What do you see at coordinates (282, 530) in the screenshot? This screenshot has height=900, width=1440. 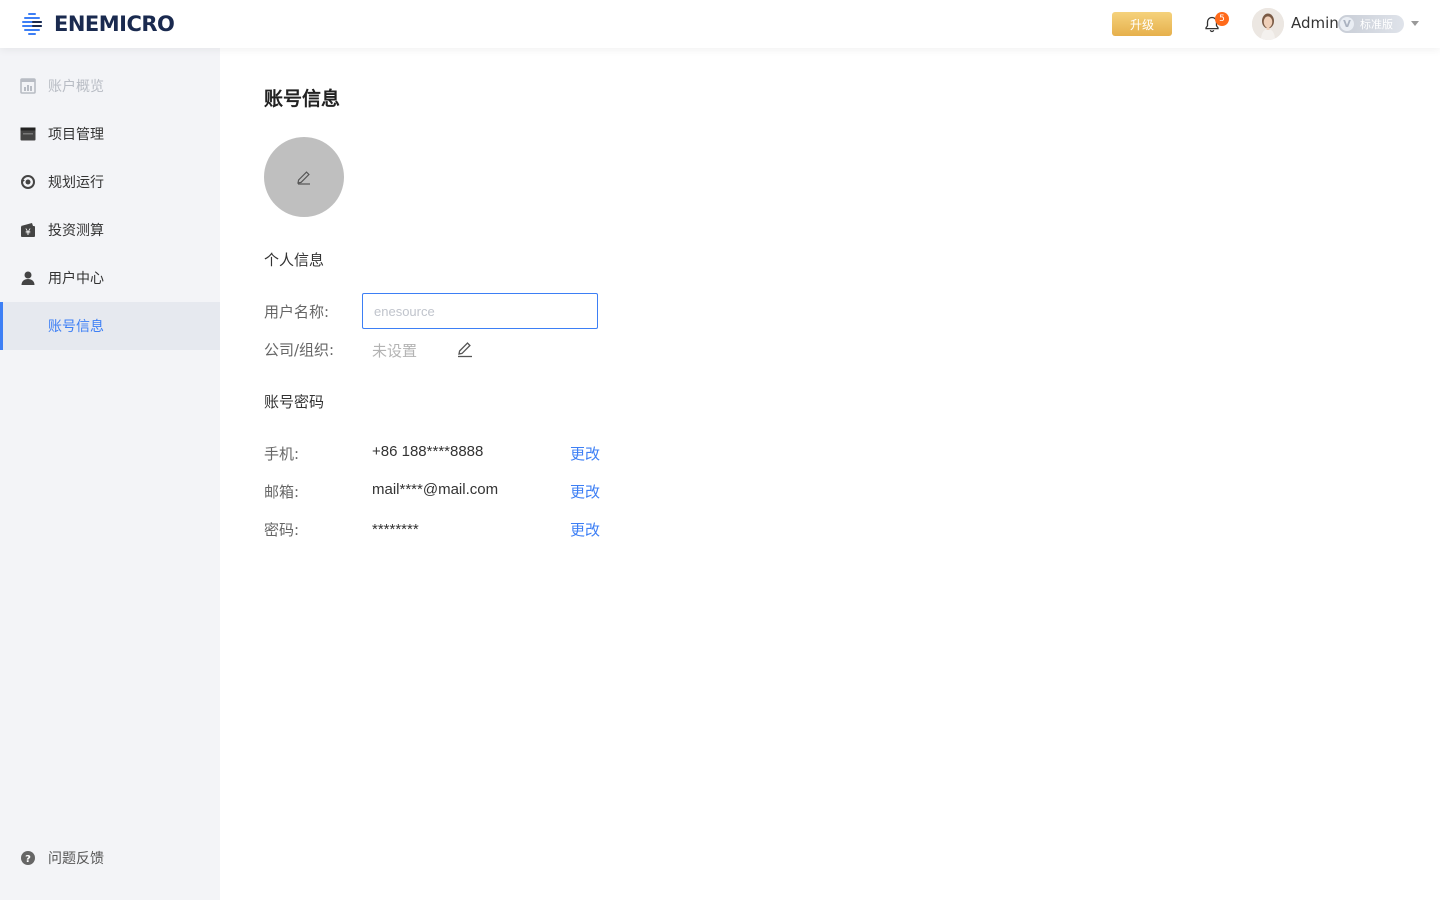 I see `password-label: 密码:` at bounding box center [282, 530].